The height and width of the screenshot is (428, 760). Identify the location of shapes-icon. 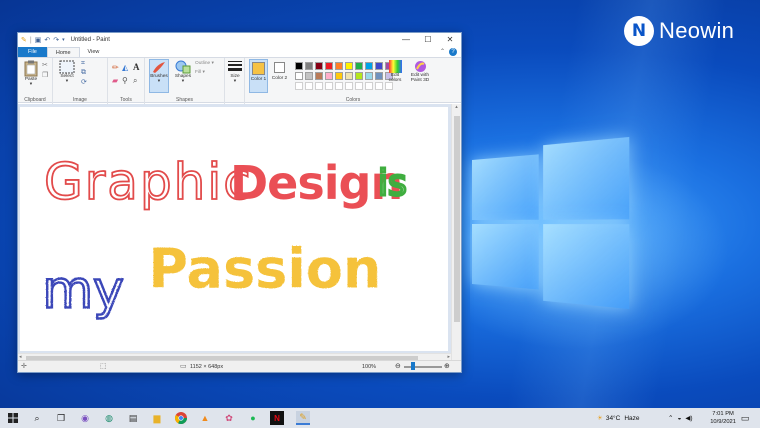
(183, 67).